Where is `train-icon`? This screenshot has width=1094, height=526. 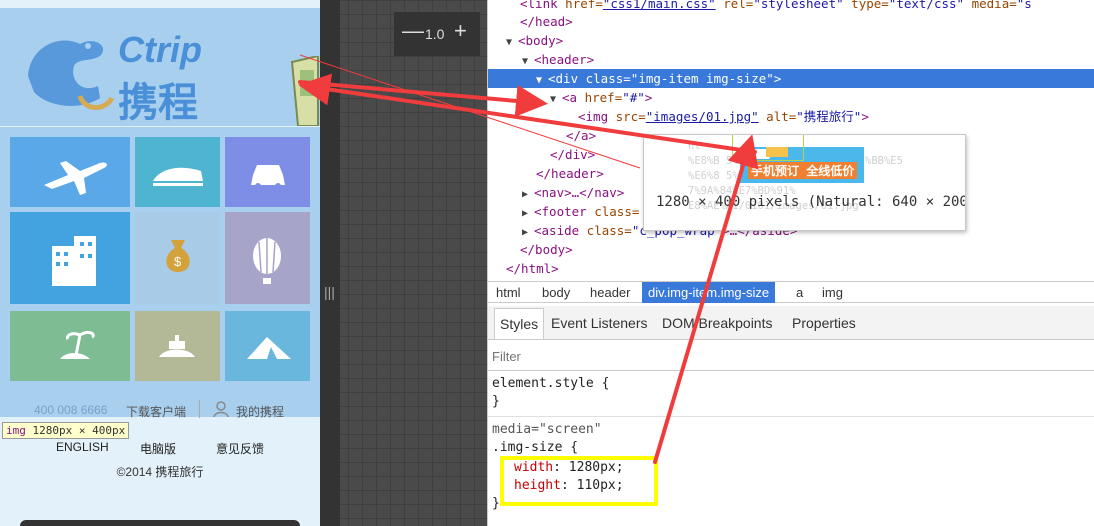
train-icon is located at coordinates (178, 176).